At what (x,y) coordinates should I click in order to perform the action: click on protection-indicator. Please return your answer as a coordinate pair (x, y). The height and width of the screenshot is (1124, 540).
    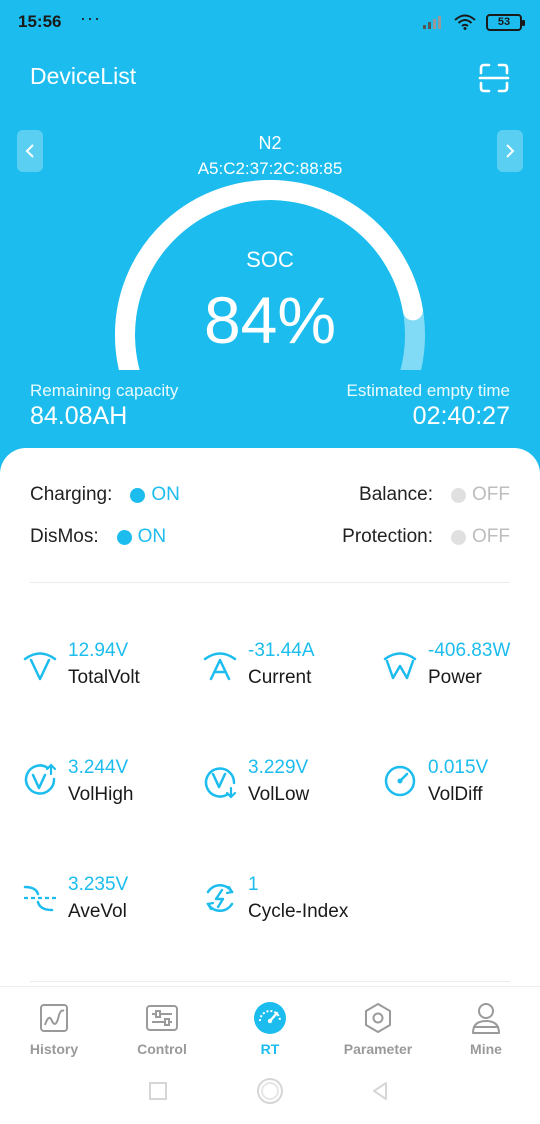
    Looking at the image, I should click on (458, 537).